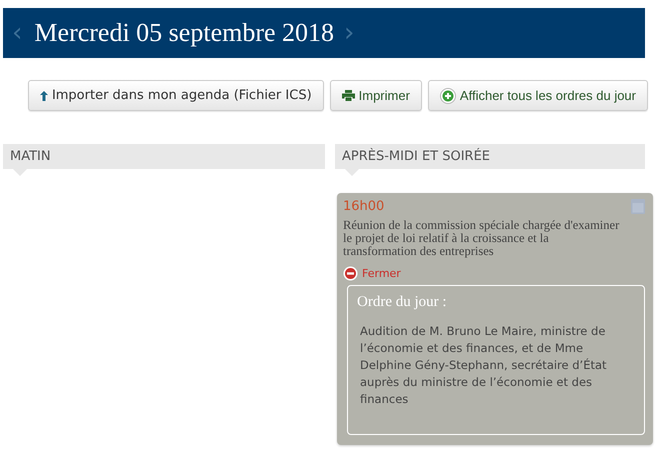 The height and width of the screenshot is (467, 663). Describe the element at coordinates (538, 95) in the screenshot. I see `expand-button: Afficher tous les ordres du jour` at that location.